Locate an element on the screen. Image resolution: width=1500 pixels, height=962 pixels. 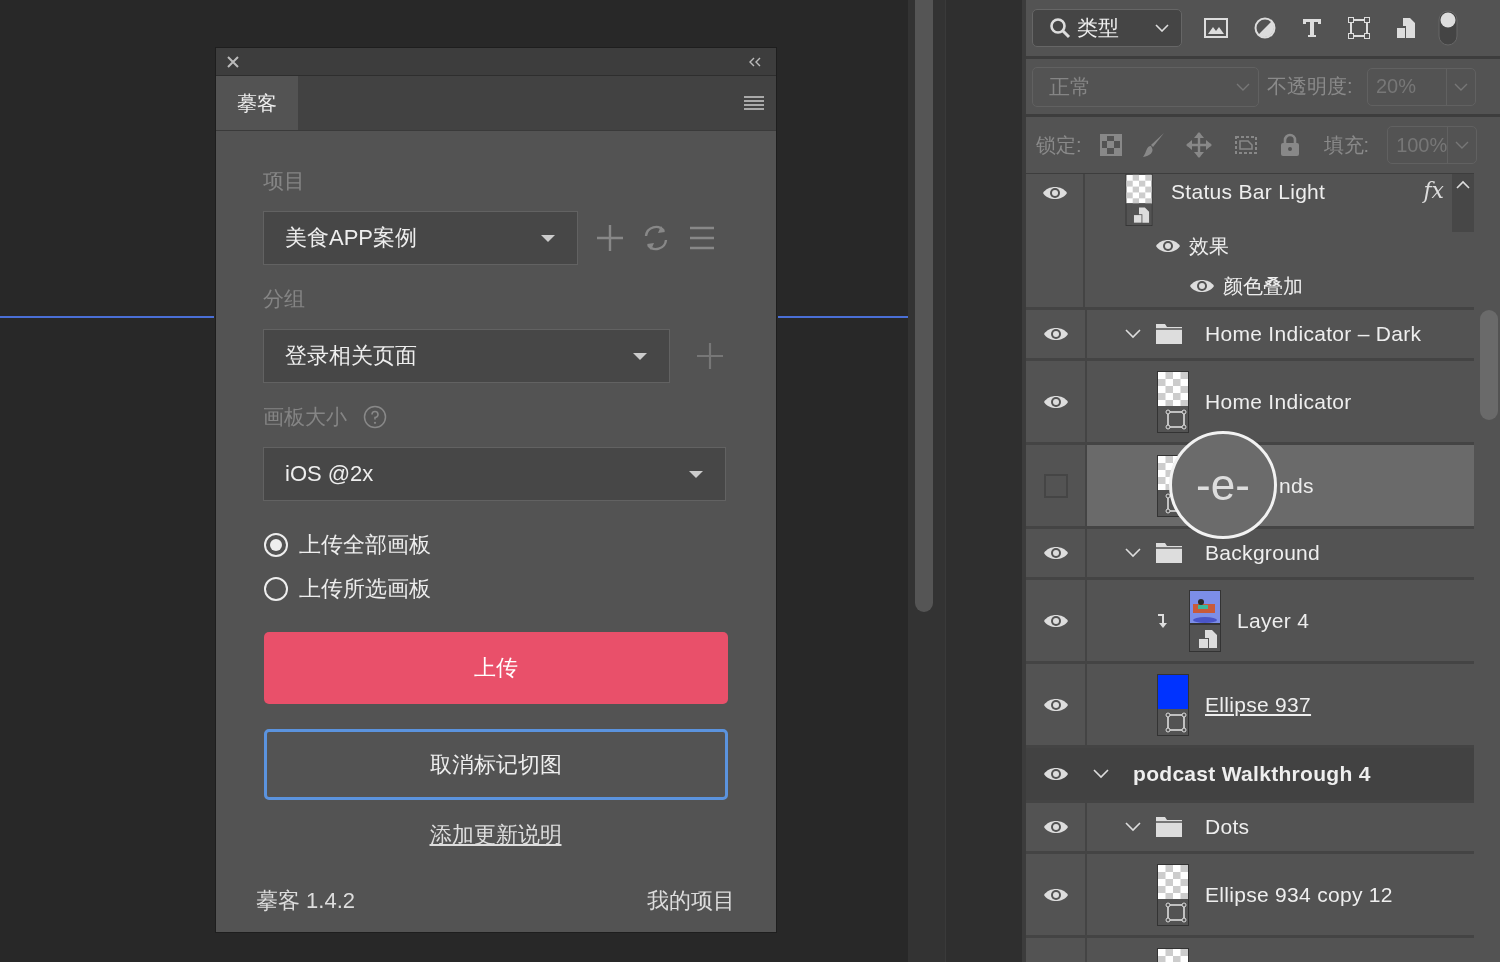
layer-name: Layer 4 is located at coordinates (1273, 620).